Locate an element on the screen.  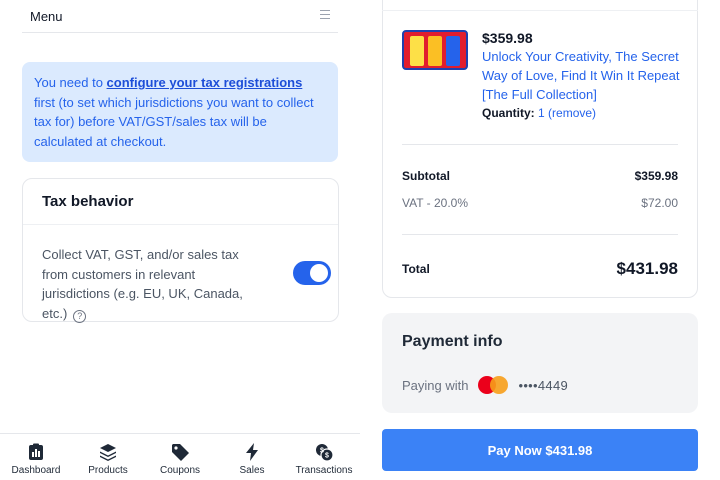
menu-label: Menu is located at coordinates (46, 16).